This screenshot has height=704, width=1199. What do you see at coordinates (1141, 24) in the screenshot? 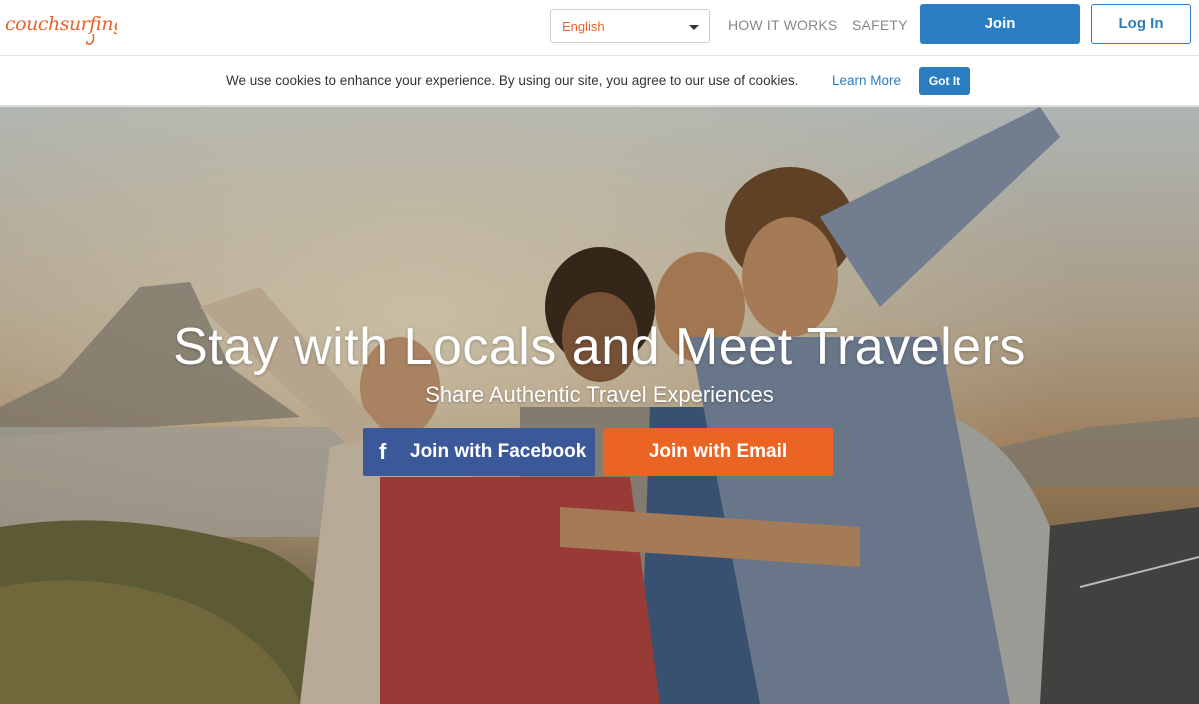
I see `login-button: Log In` at bounding box center [1141, 24].